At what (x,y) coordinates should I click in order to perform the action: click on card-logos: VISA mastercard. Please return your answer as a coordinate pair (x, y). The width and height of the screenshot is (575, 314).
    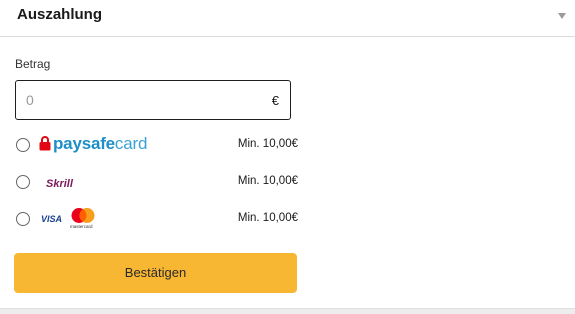
    Looking at the image, I should click on (76, 219).